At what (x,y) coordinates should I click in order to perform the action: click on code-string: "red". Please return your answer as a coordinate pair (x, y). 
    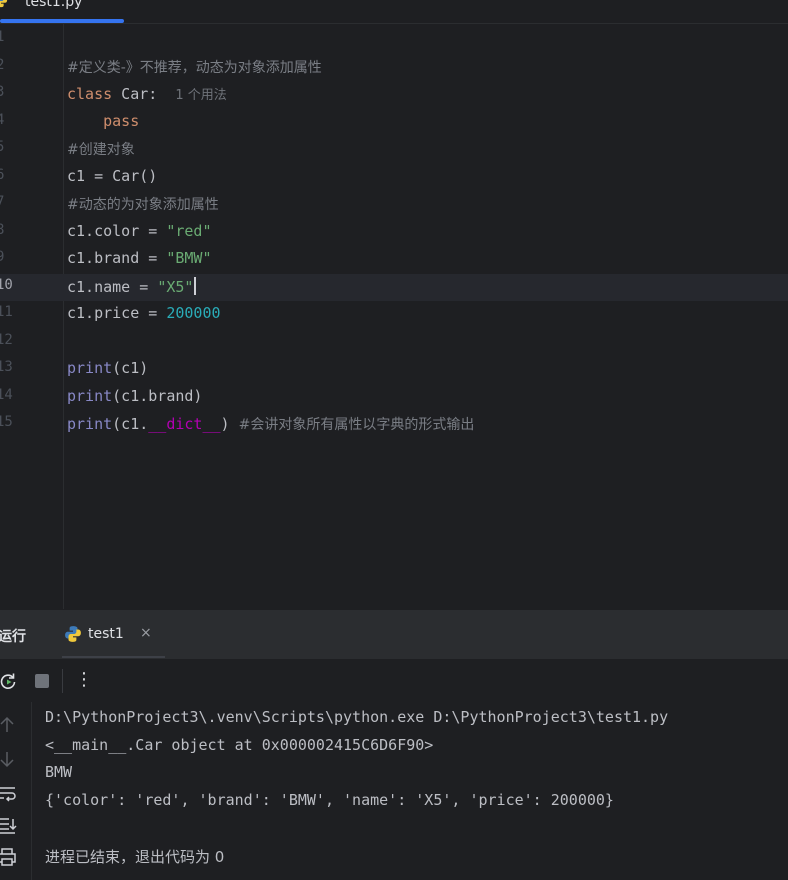
    Looking at the image, I should click on (189, 230).